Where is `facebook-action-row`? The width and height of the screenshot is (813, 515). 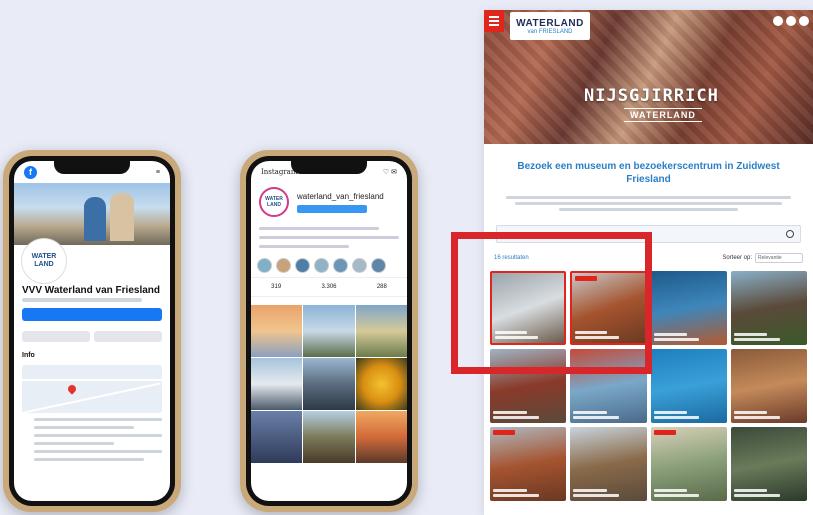
facebook-action-row is located at coordinates (92, 336).